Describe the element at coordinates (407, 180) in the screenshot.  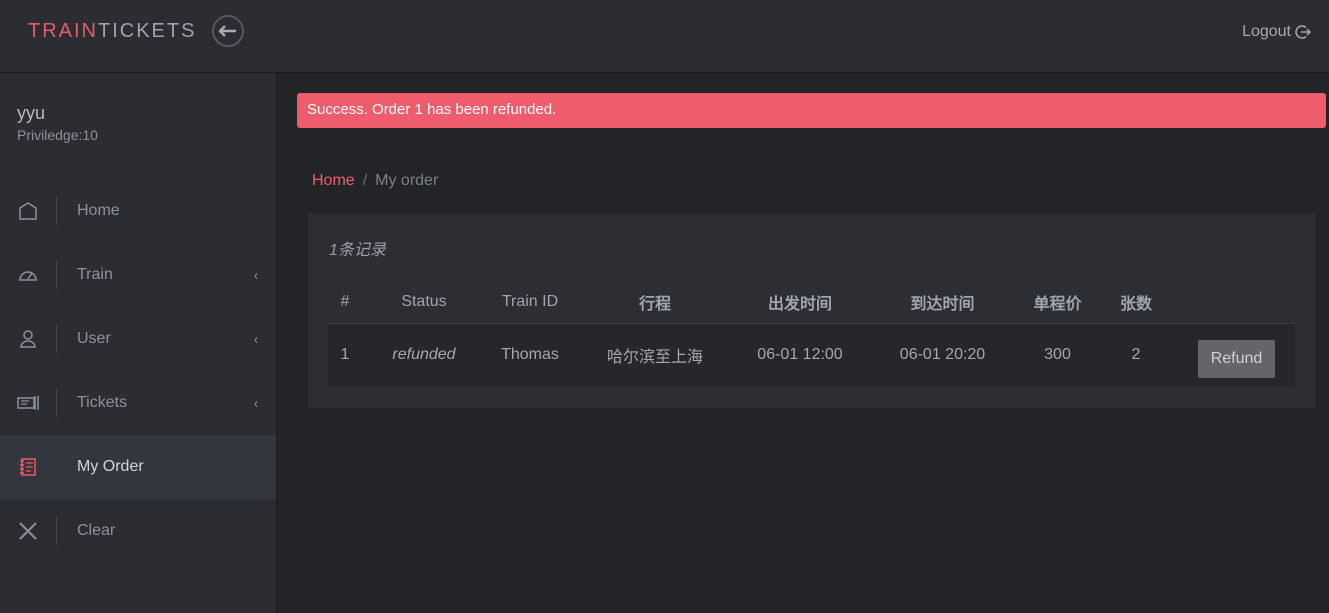
I see `breadcrumb-current: My order` at that location.